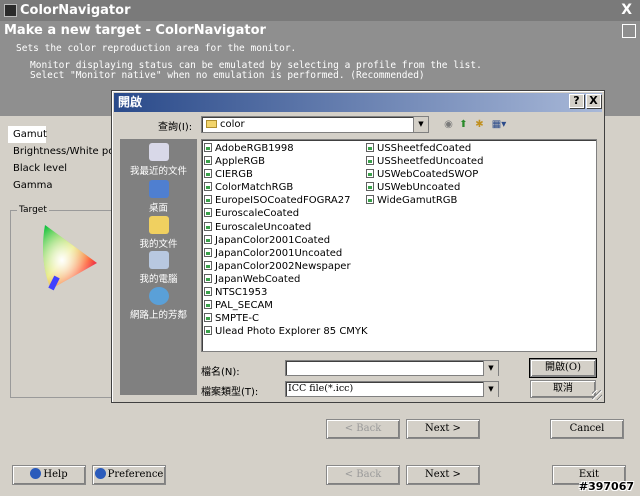  I want to click on preference-button: Preference, so click(129, 475).